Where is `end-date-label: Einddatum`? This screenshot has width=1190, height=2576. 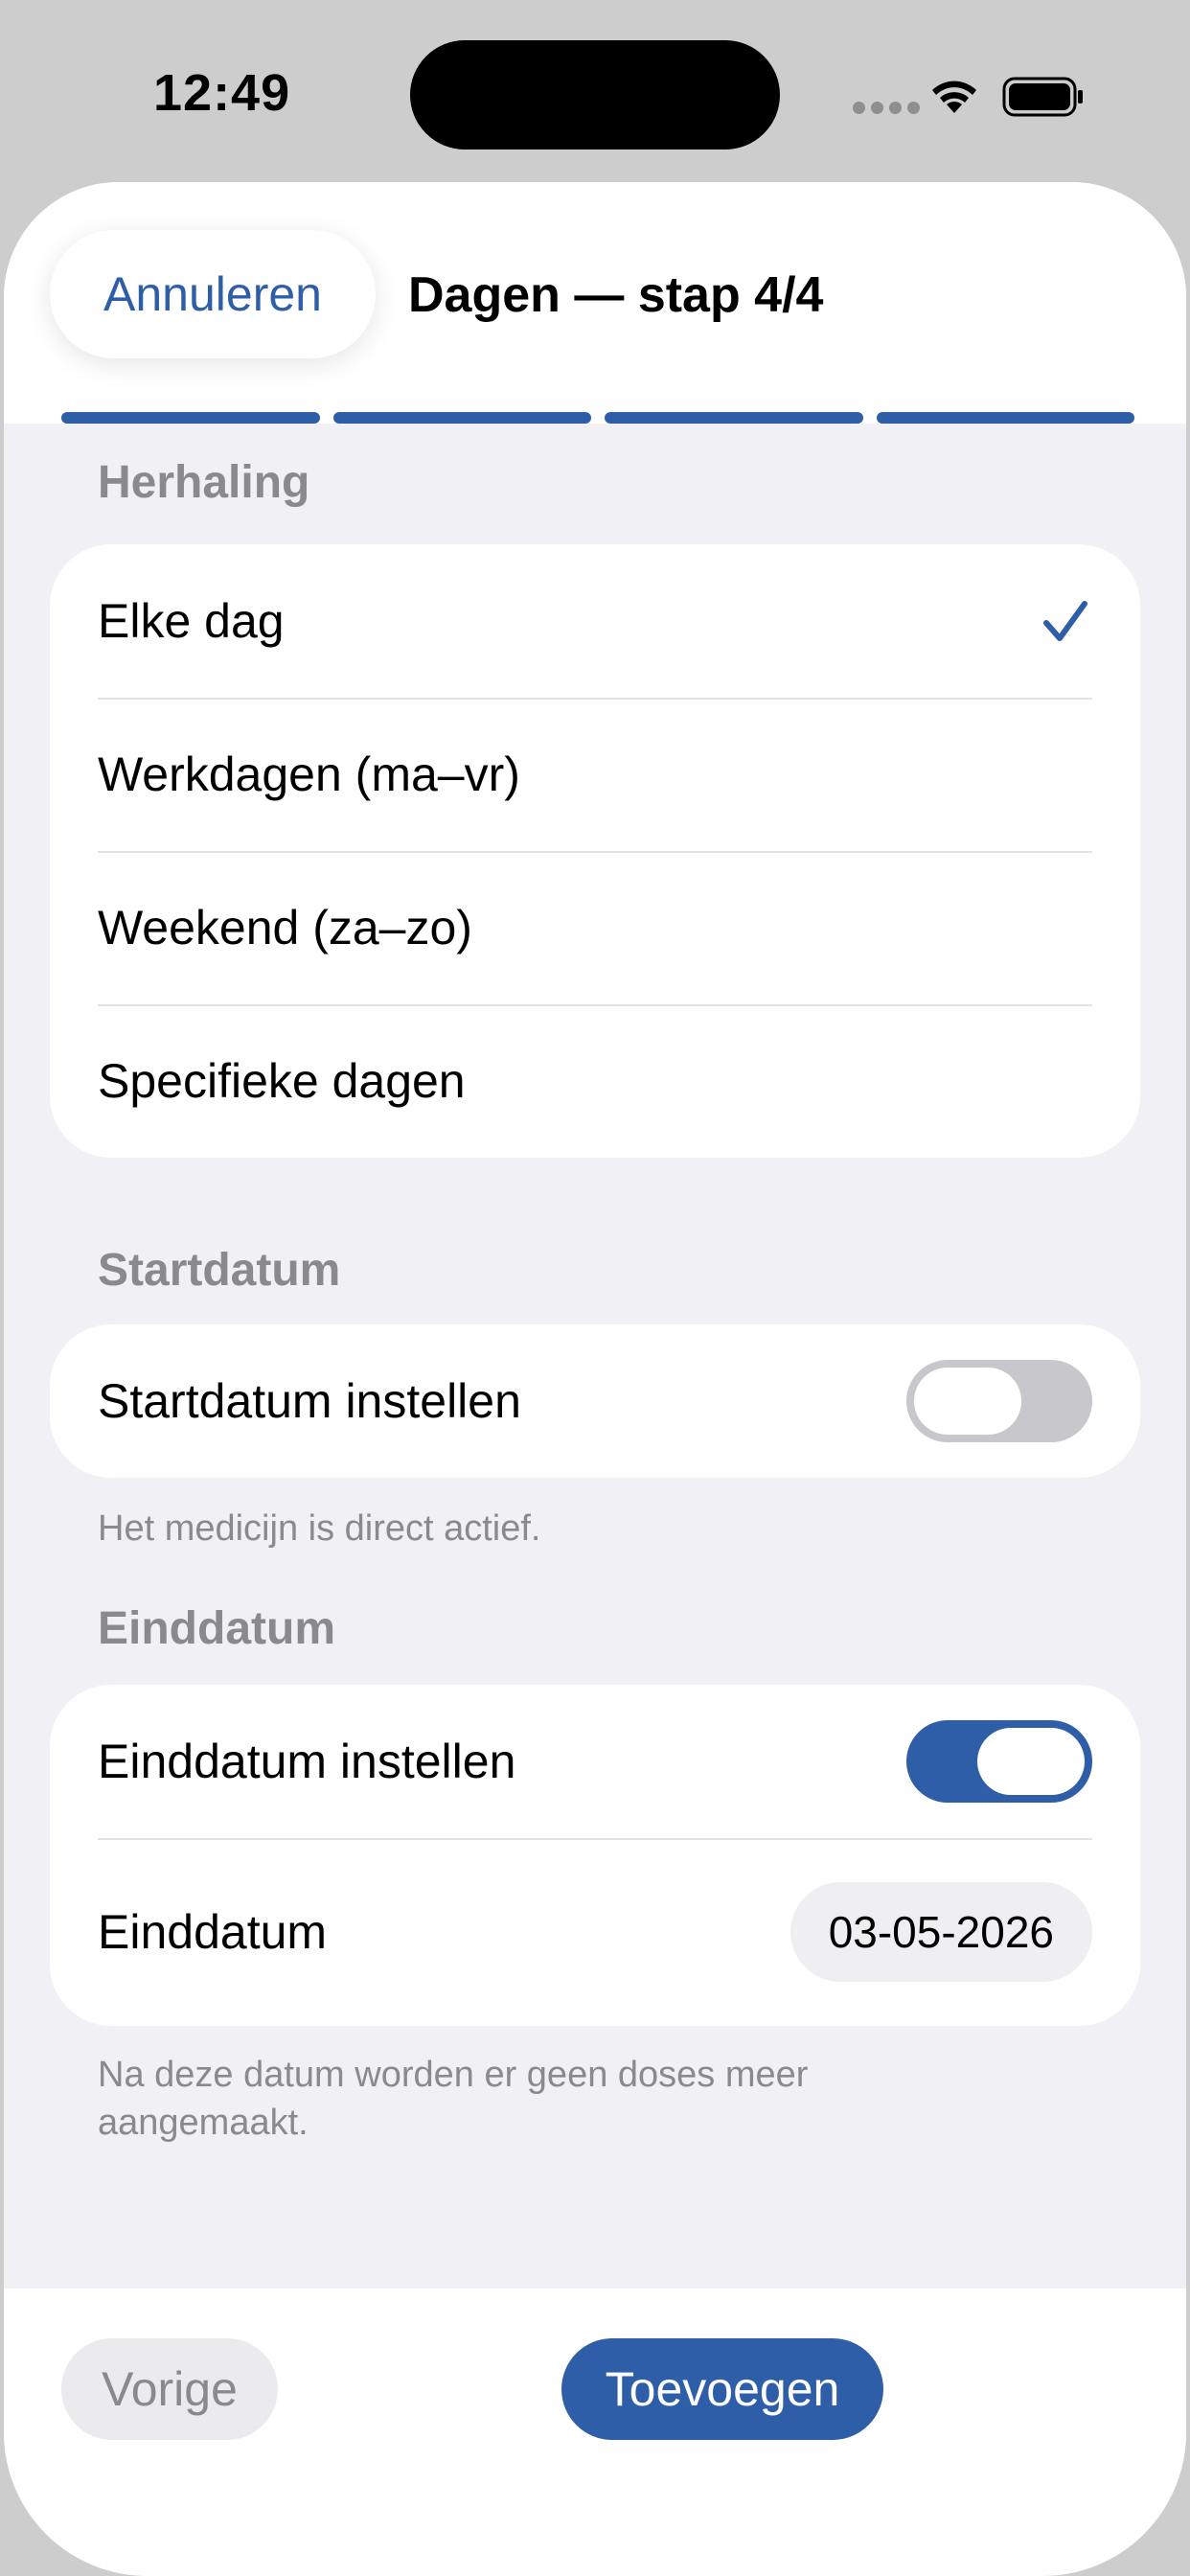 end-date-label: Einddatum is located at coordinates (213, 1932).